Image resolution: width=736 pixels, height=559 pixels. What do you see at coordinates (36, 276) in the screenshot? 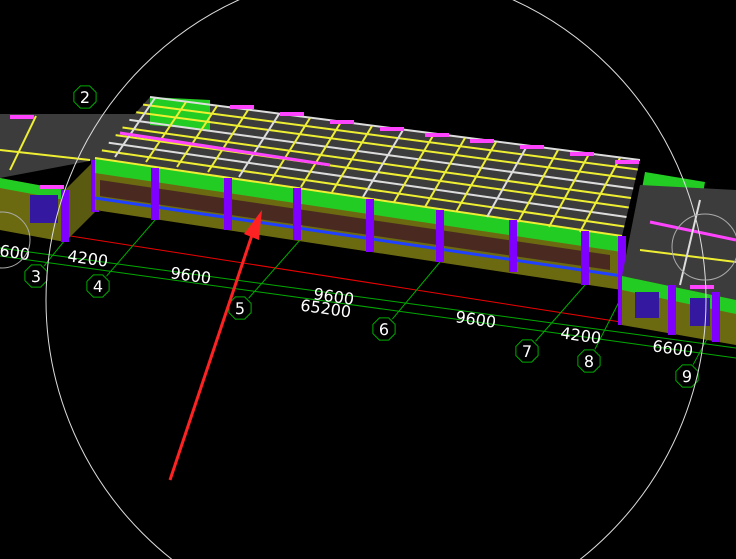
I see `axis-label: 3` at bounding box center [36, 276].